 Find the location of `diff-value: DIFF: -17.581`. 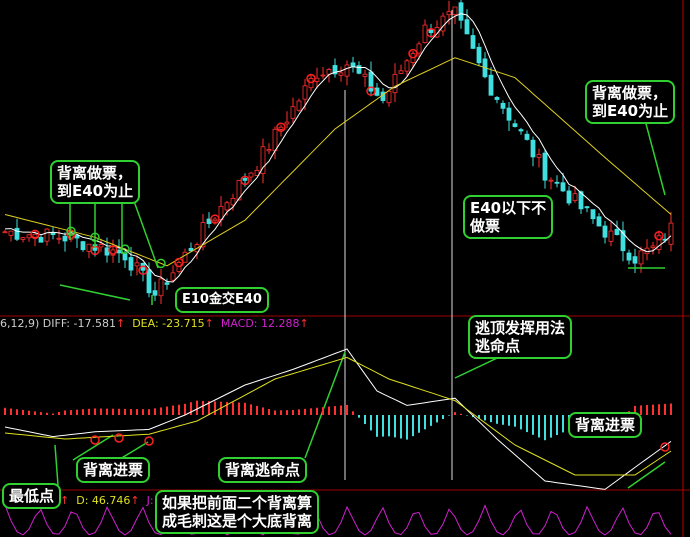

diff-value: DIFF: -17.581 is located at coordinates (79, 323).